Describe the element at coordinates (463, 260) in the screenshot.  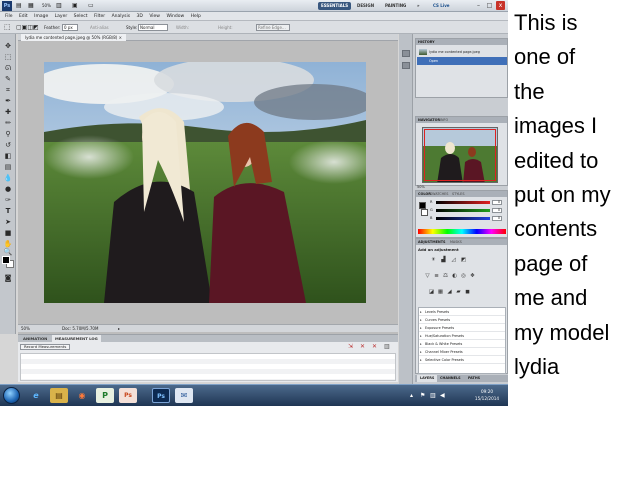
I see `exposure-icon: ◩` at that location.